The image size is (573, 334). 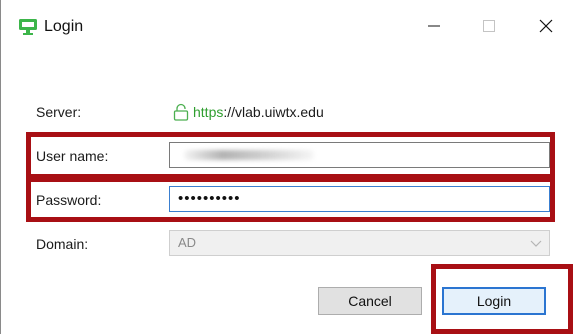 What do you see at coordinates (249, 155) in the screenshot?
I see `username-redacted-text` at bounding box center [249, 155].